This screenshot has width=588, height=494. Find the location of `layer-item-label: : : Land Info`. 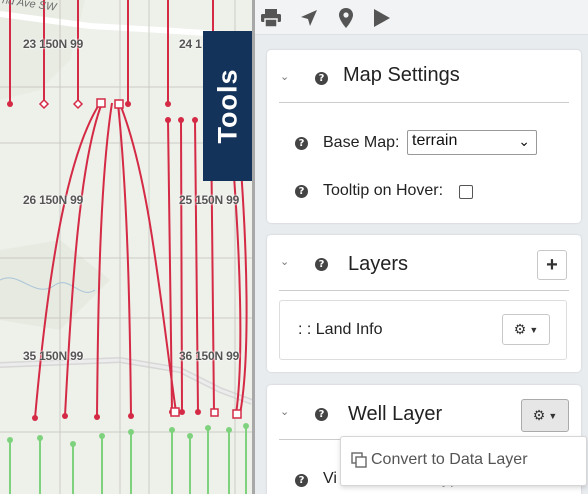

layer-item-label: : : Land Info is located at coordinates (340, 329).